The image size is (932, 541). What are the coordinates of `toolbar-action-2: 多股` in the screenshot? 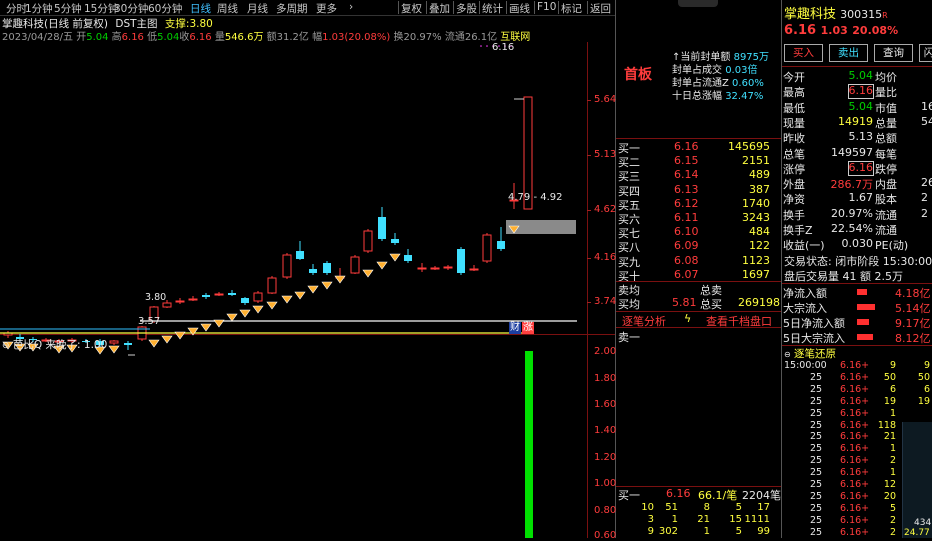 It's located at (466, 8).